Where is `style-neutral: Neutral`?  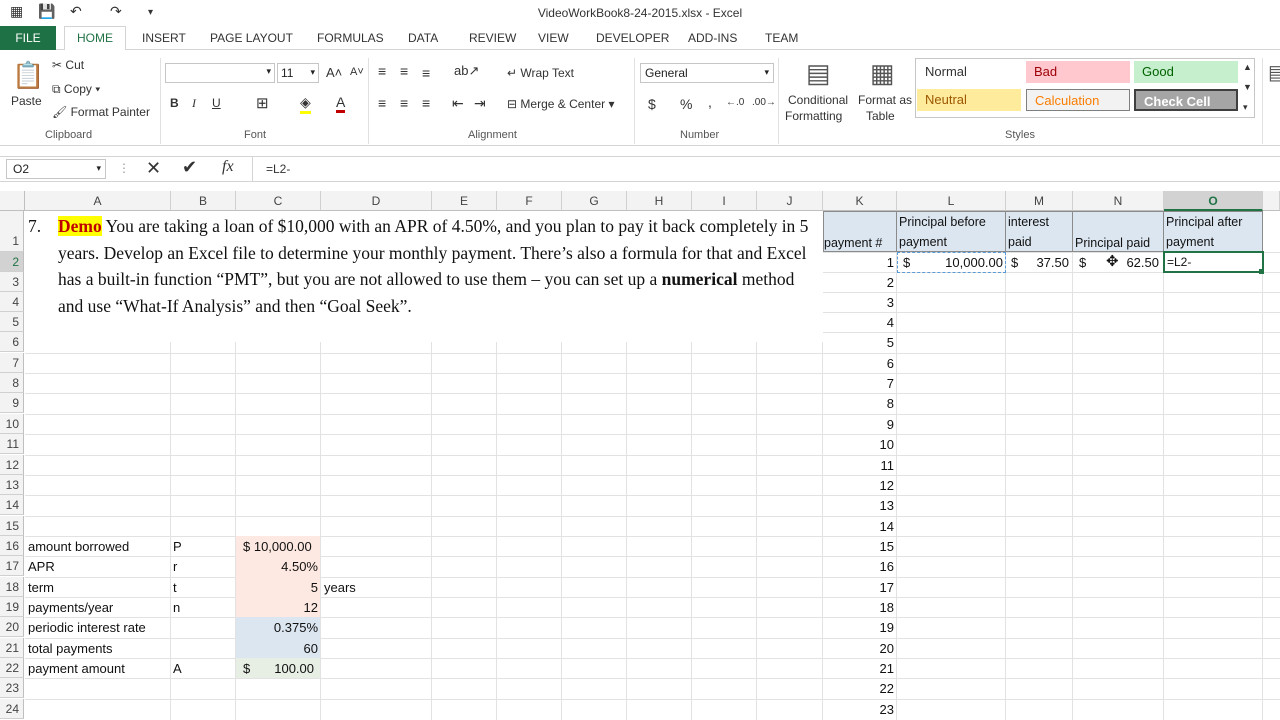 style-neutral: Neutral is located at coordinates (969, 100).